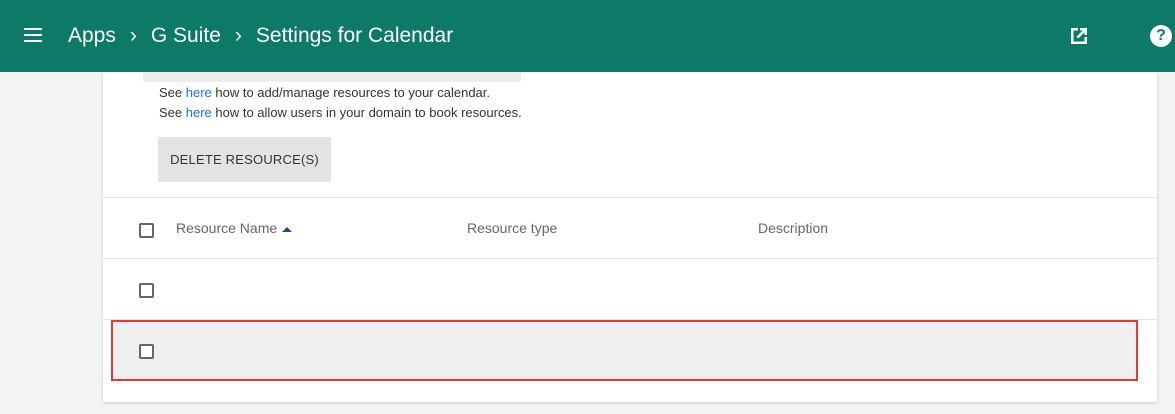  What do you see at coordinates (1161, 36) in the screenshot?
I see `help-icon: ?` at bounding box center [1161, 36].